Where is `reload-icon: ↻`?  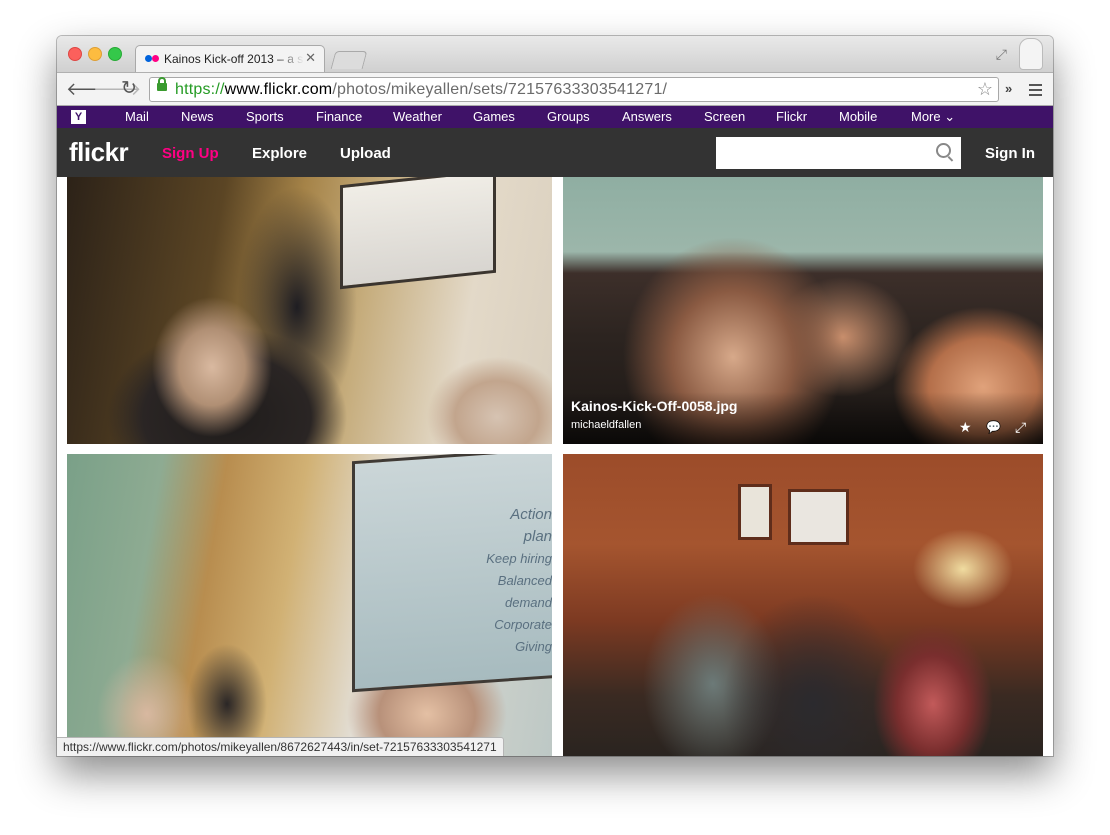
reload-icon: ↻ is located at coordinates (129, 89).